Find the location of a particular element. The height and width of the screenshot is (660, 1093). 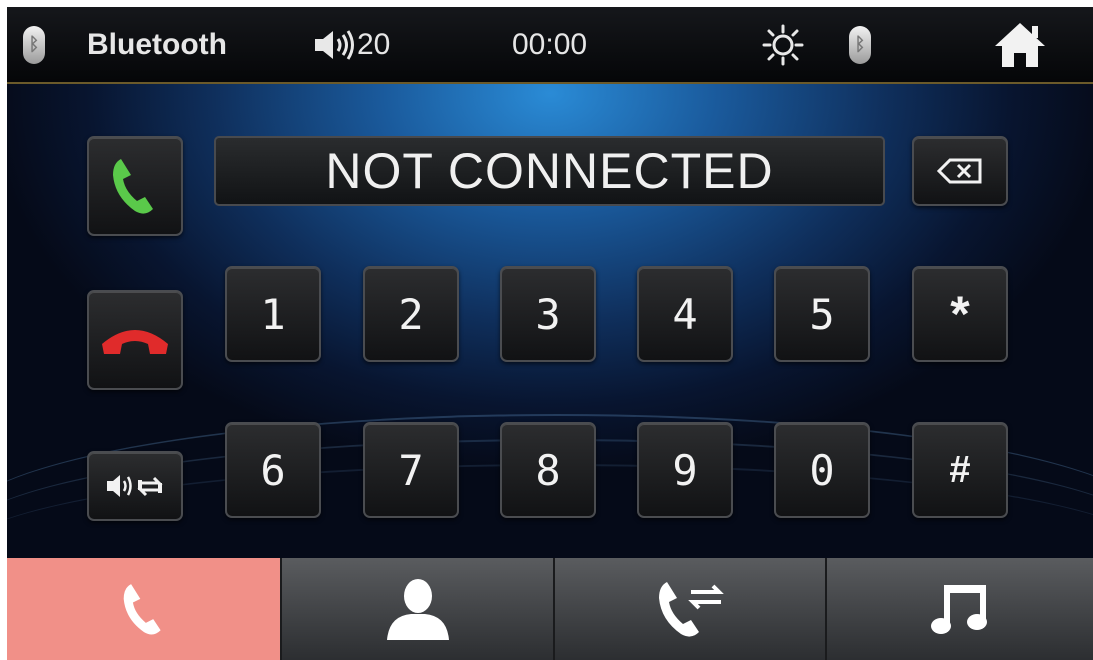

hangup-icon is located at coordinates (135, 342).